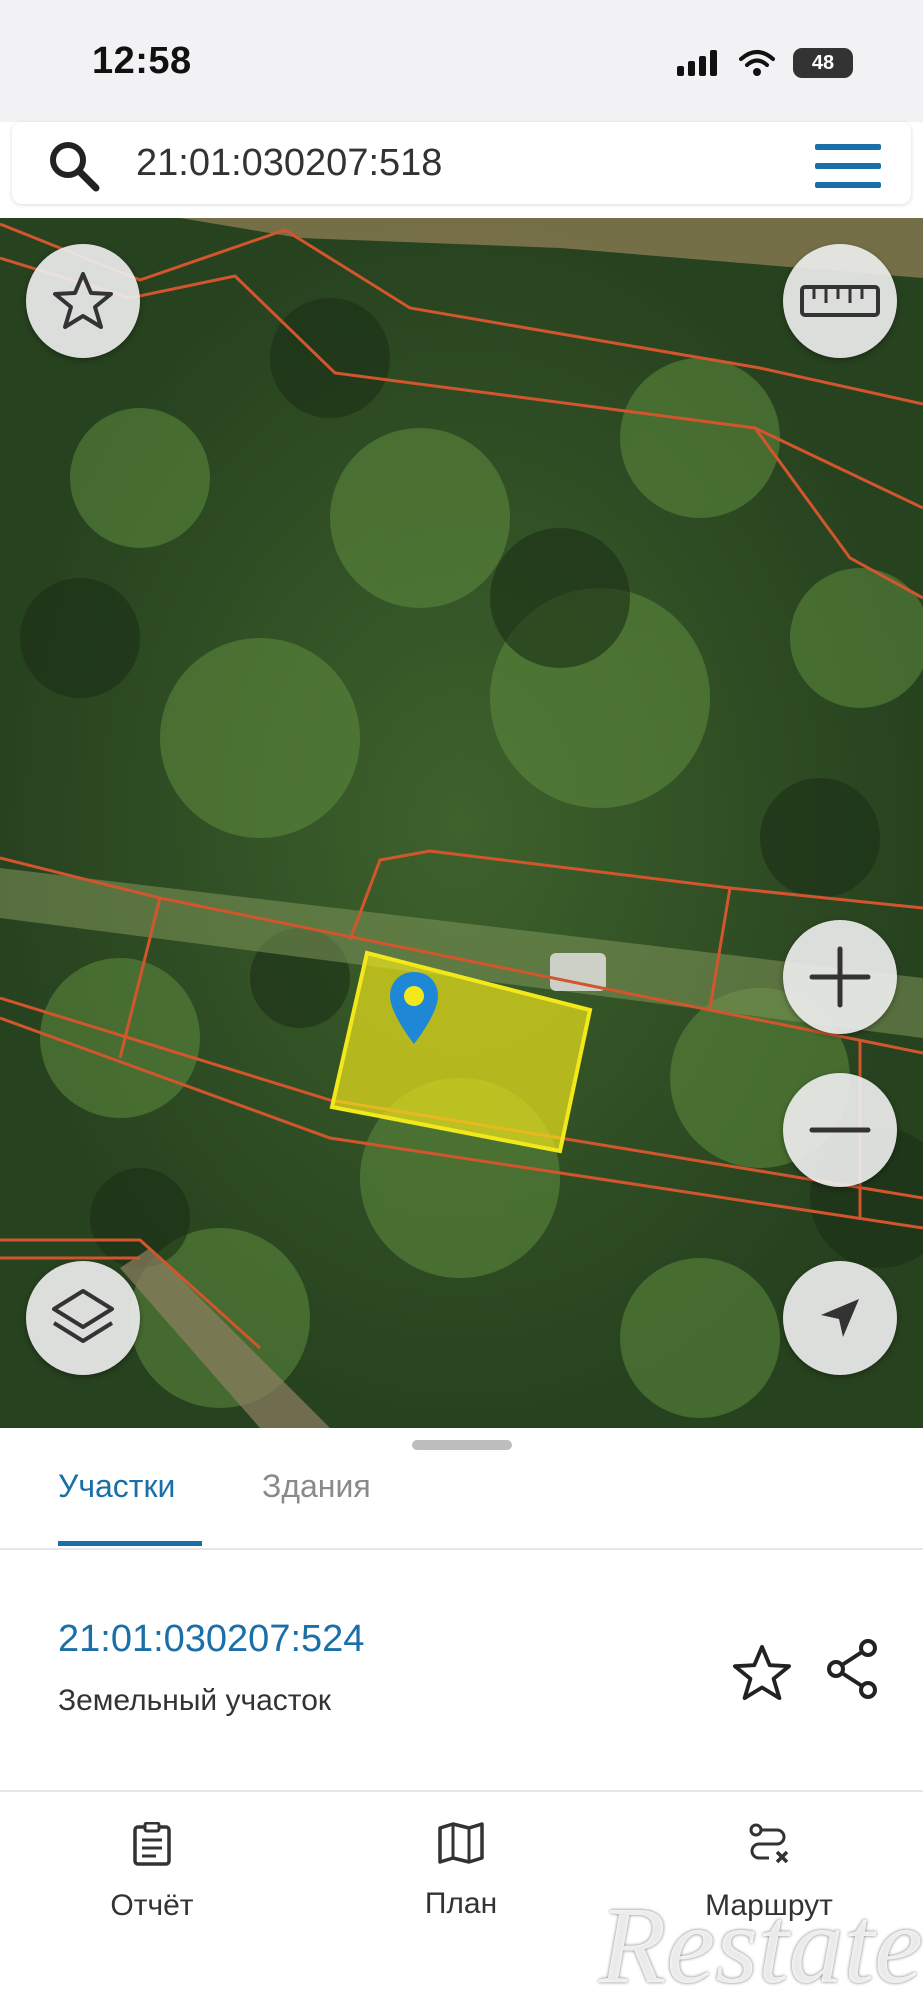 Image resolution: width=923 pixels, height=2006 pixels. What do you see at coordinates (761, 1945) in the screenshot?
I see `watermark-logo: Restate` at bounding box center [761, 1945].